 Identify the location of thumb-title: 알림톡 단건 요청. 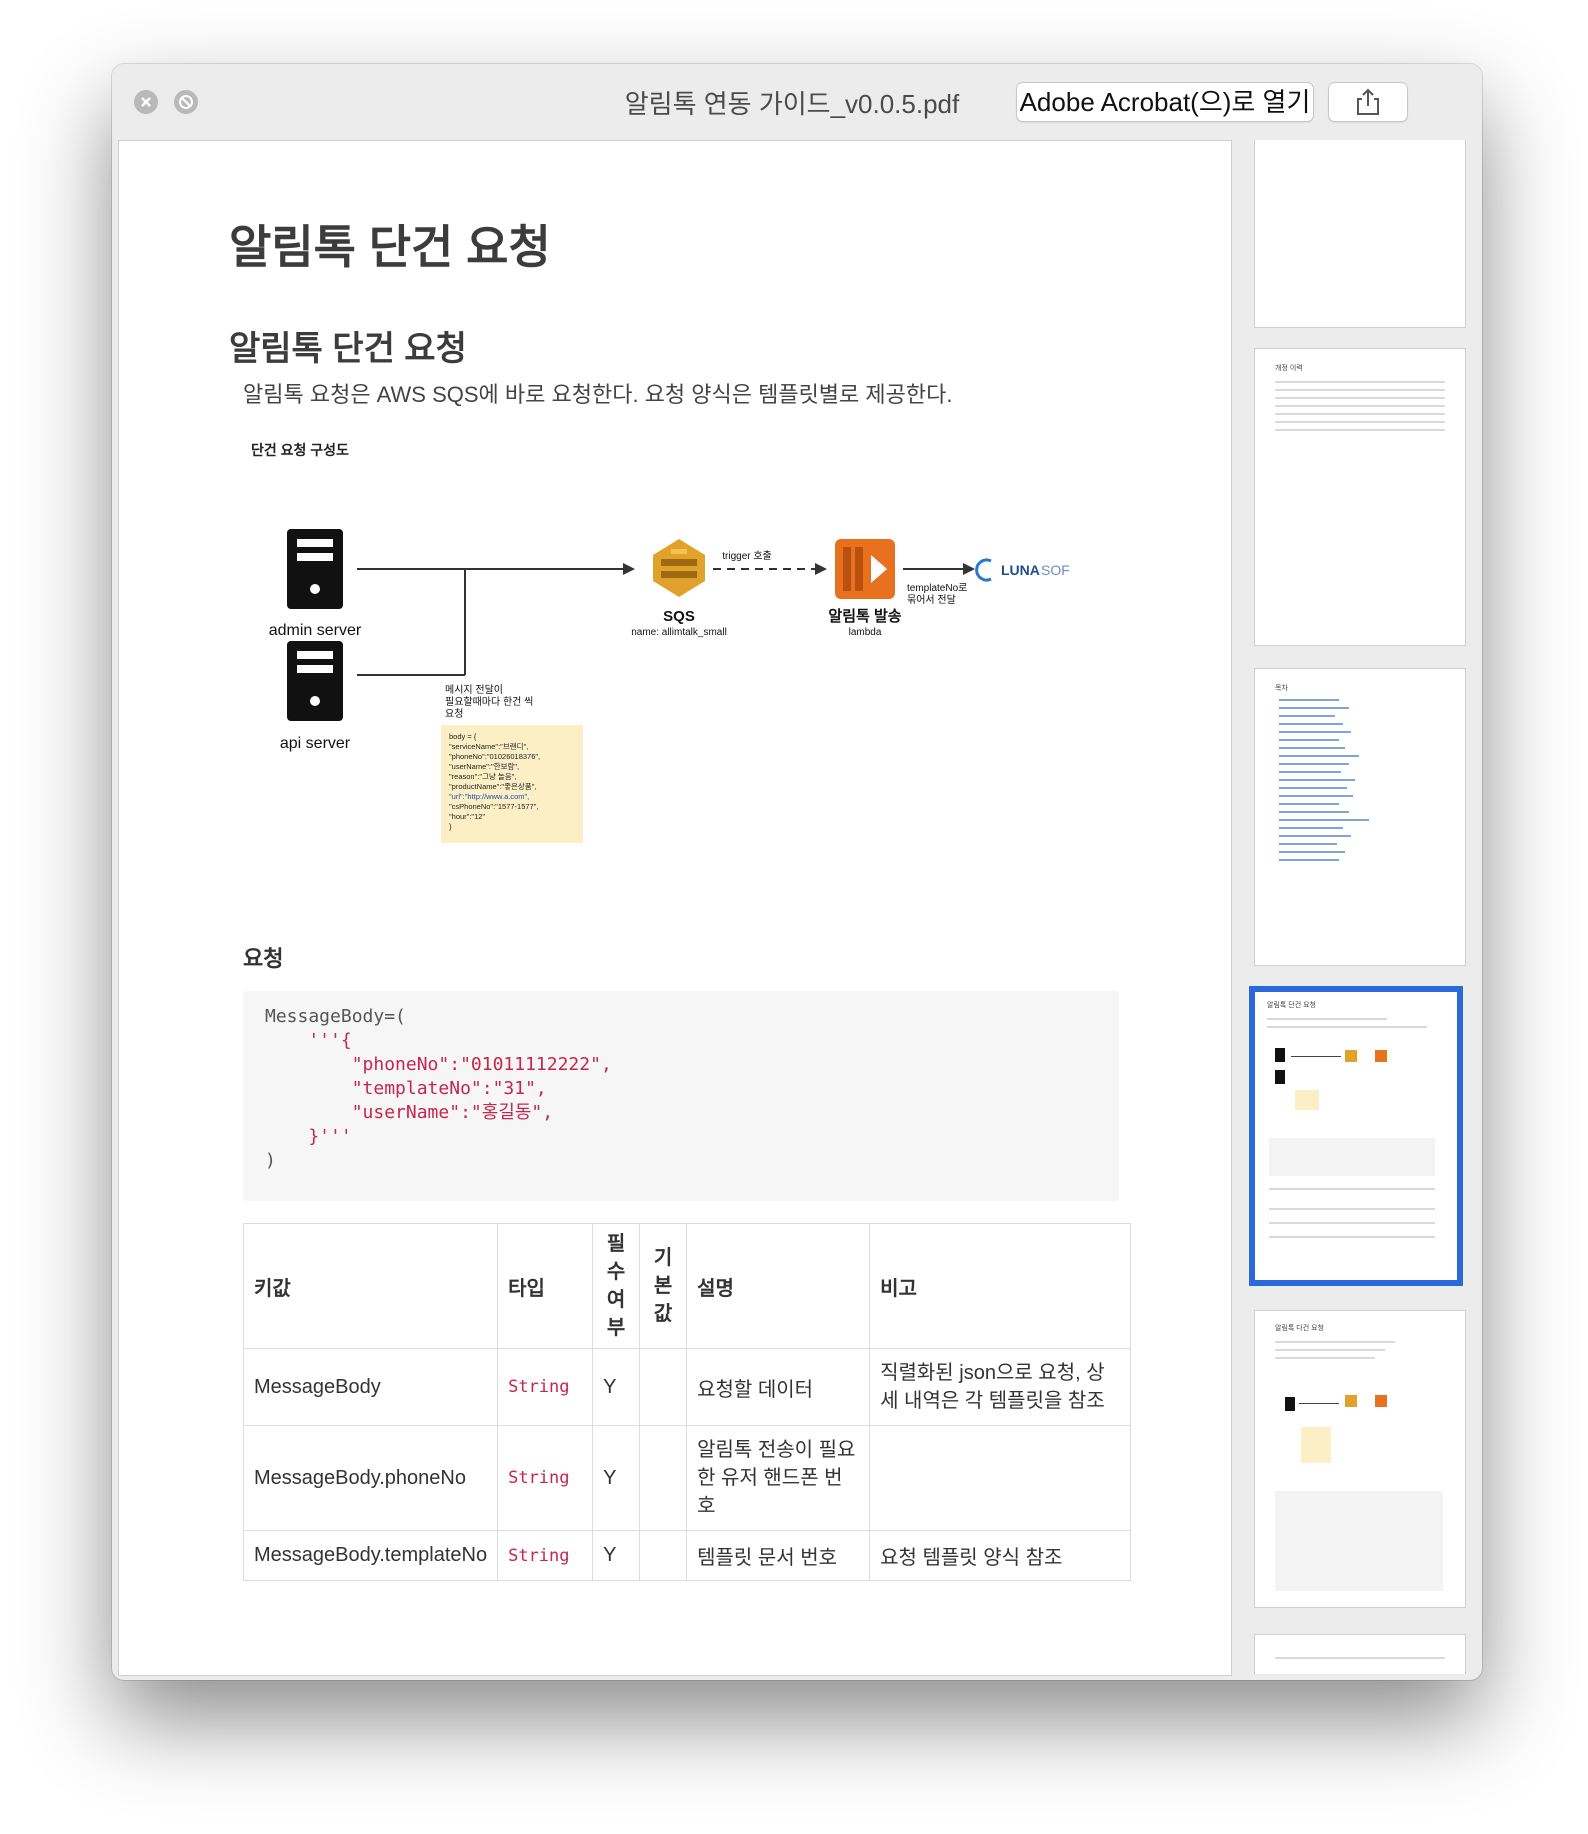
(1291, 1005).